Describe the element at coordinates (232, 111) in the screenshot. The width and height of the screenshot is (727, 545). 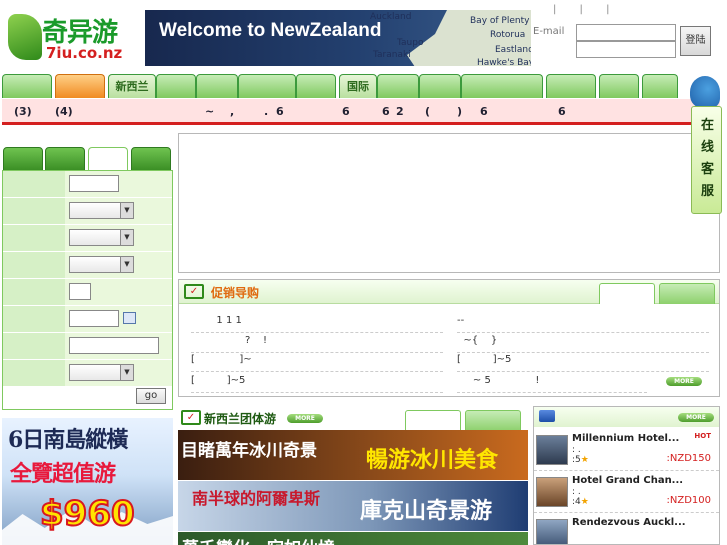
I see `ticker-item: ,` at that location.